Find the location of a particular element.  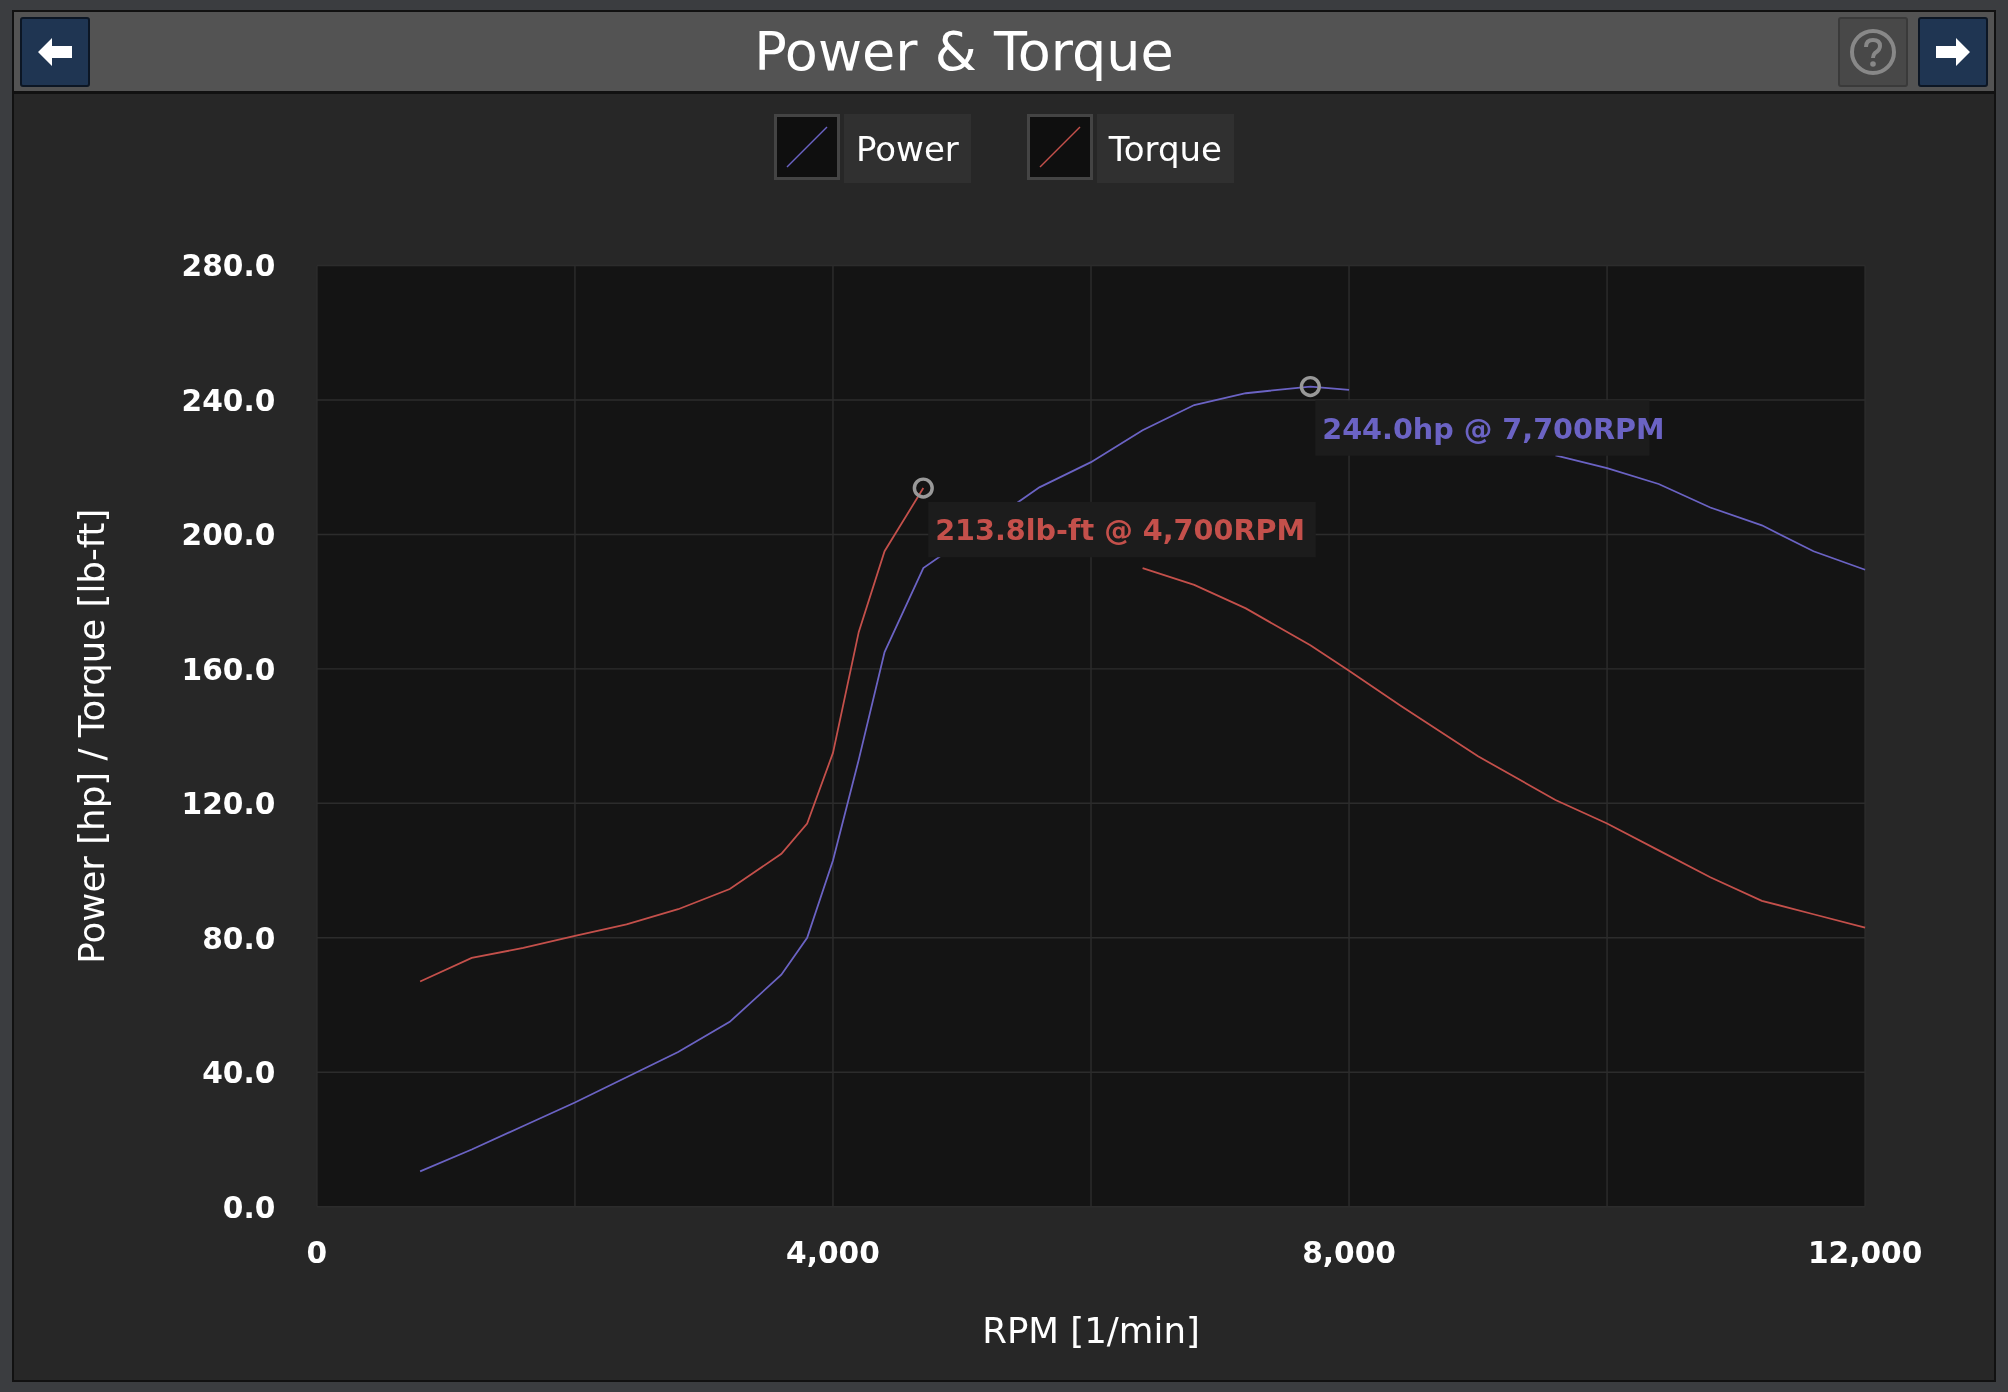

y-tick-label: 160.0 is located at coordinates (228, 670).